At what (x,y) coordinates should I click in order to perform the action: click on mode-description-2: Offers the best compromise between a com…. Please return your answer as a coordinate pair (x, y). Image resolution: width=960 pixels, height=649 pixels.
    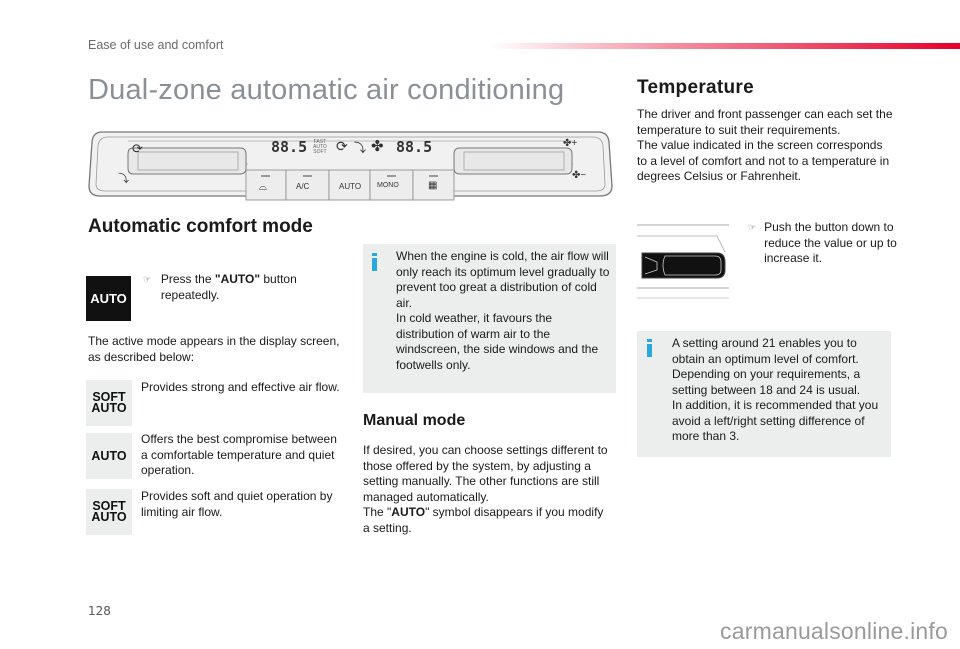
    Looking at the image, I should click on (239, 454).